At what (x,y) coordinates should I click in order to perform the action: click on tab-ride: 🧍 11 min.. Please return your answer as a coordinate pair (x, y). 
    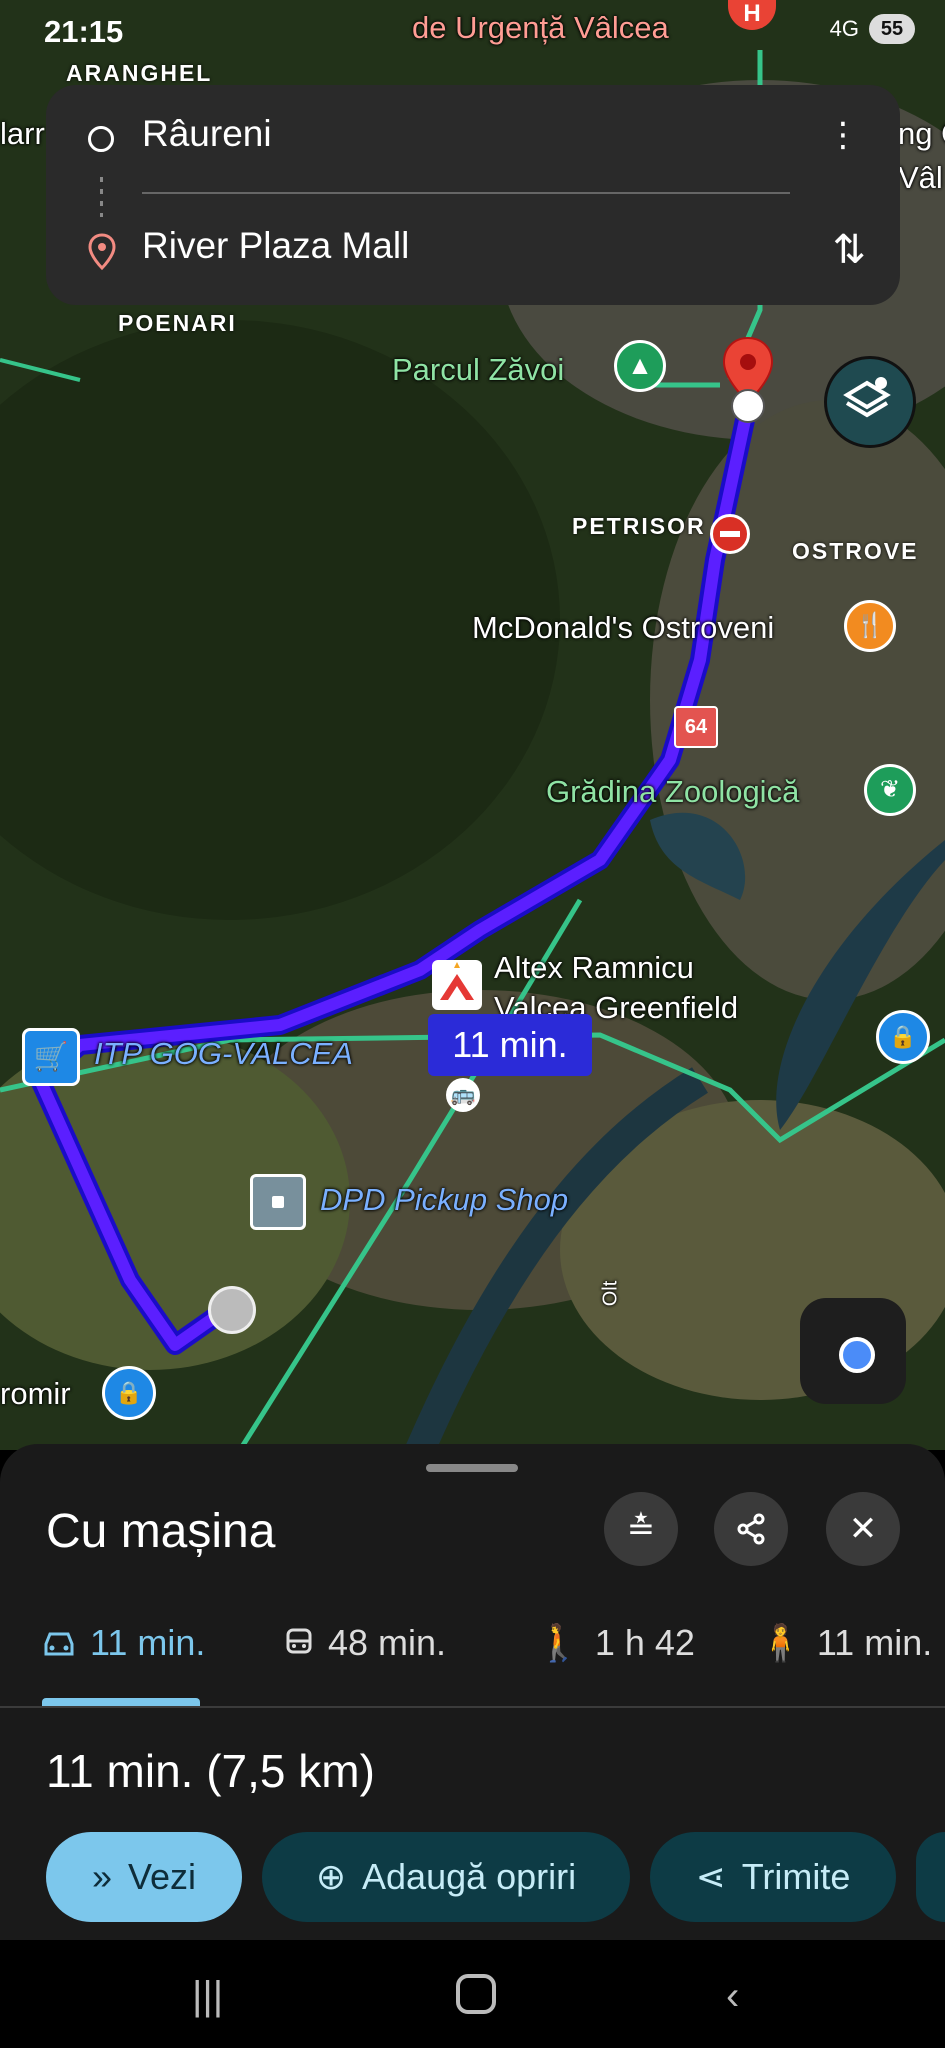
    Looking at the image, I should click on (845, 1643).